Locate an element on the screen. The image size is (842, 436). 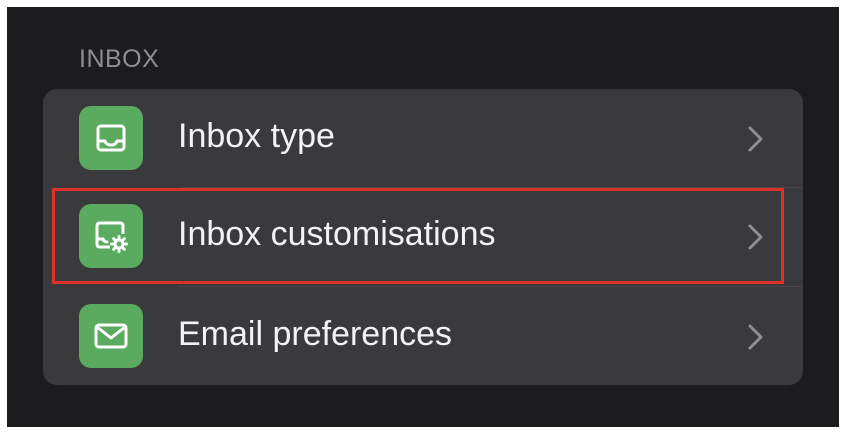
settings-row-label: Inbox customisations is located at coordinates (337, 234).